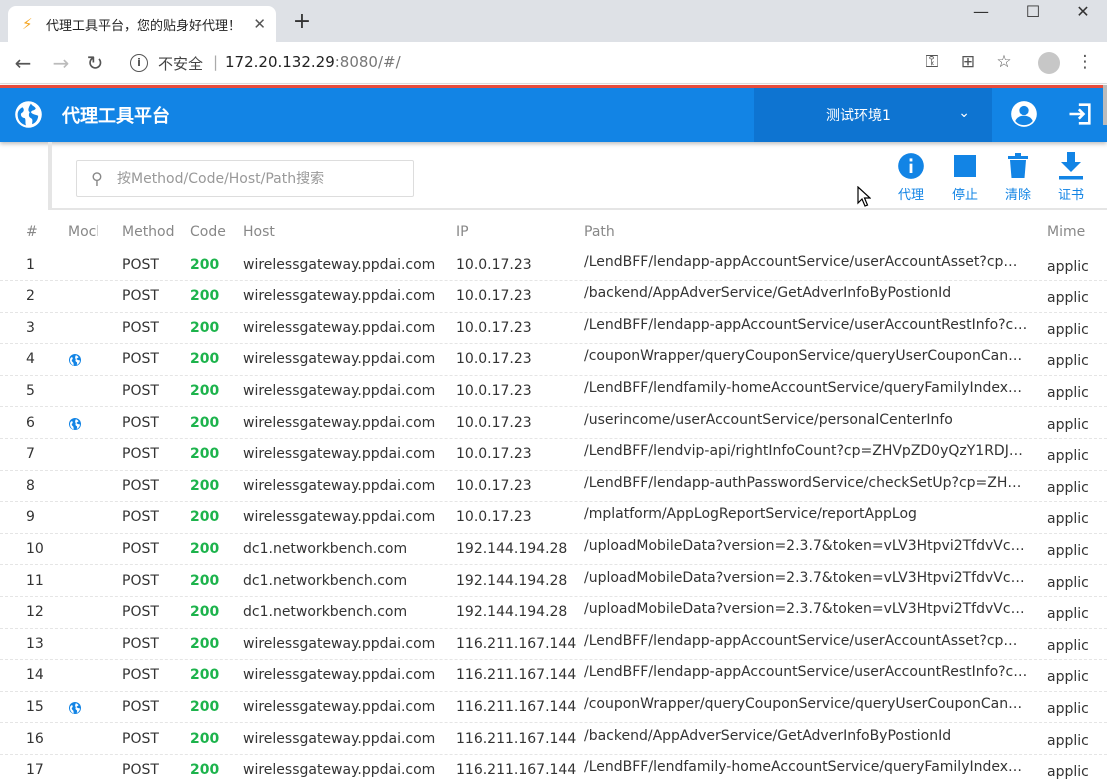 Image resolution: width=1107 pixels, height=780 pixels. What do you see at coordinates (30, 422) in the screenshot?
I see `row-num: 6` at bounding box center [30, 422].